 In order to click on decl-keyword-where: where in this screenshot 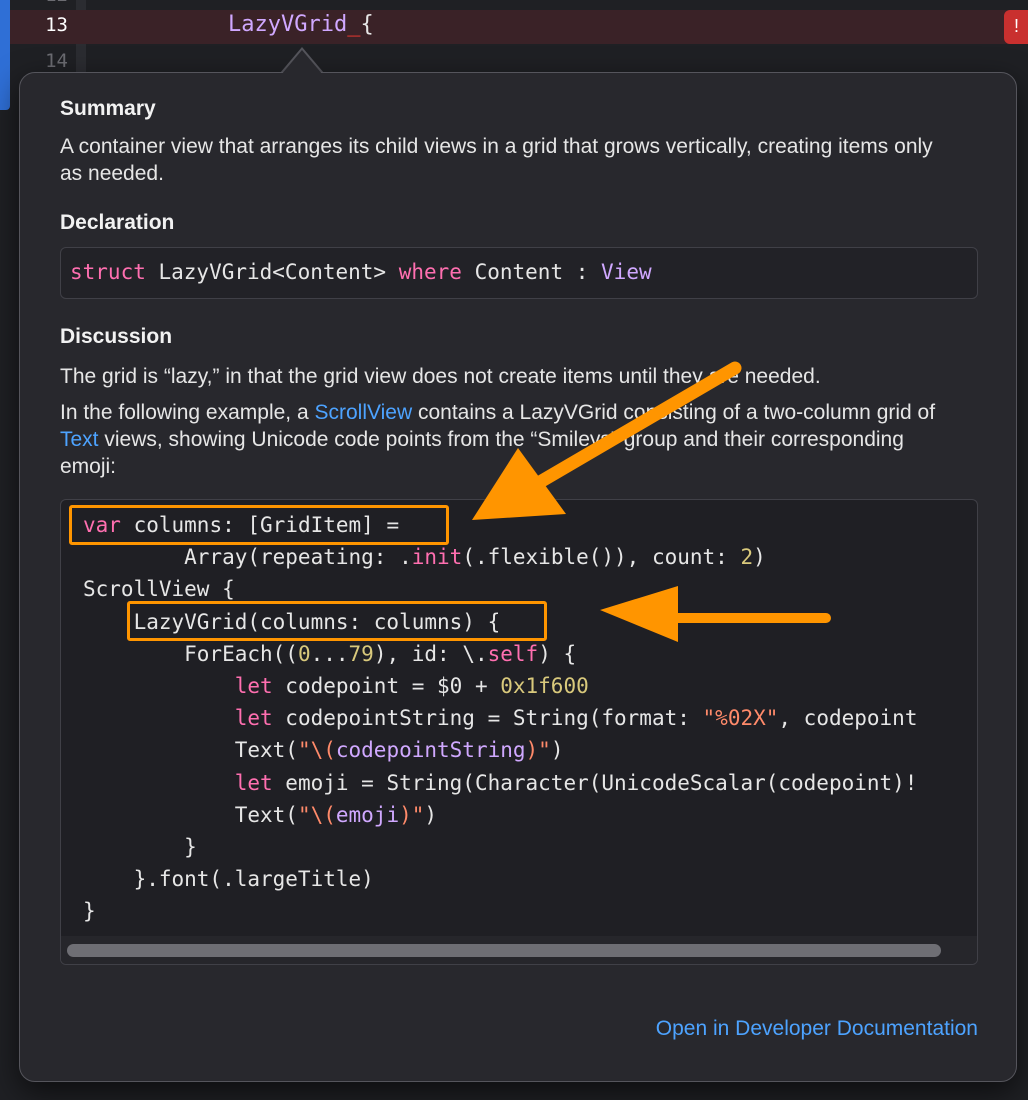, I will do `click(430, 272)`.